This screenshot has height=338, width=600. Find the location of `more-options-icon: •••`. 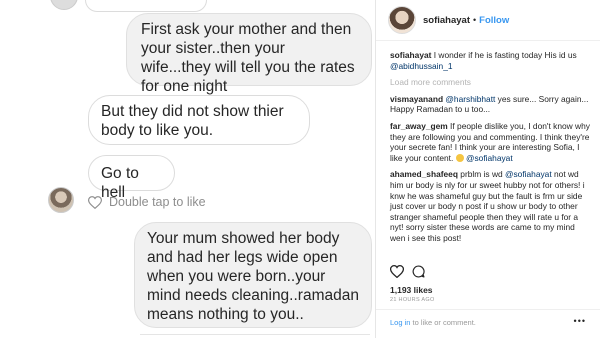

more-options-icon: ••• is located at coordinates (580, 321).